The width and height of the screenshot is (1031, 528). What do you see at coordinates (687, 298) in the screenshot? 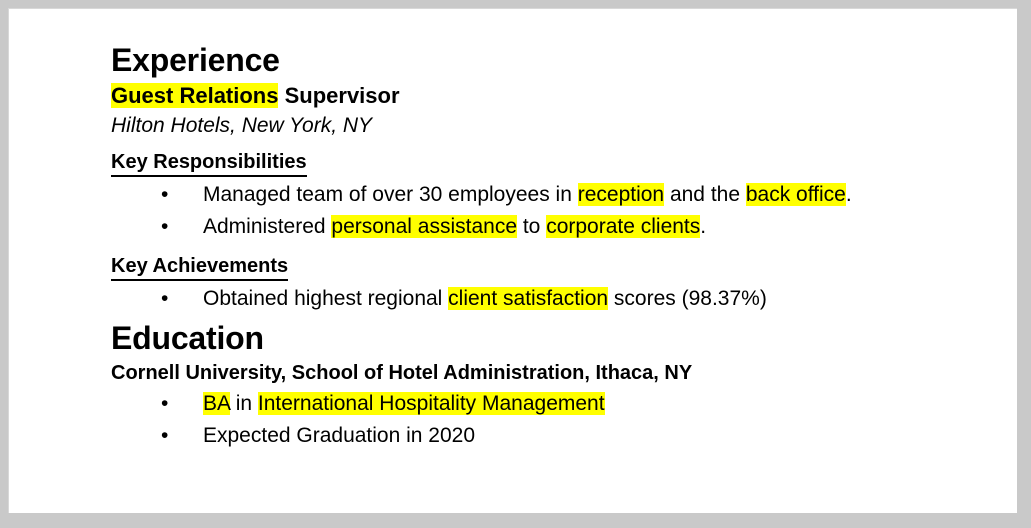
I see `bullet-text-part: scores (98.37%)` at bounding box center [687, 298].